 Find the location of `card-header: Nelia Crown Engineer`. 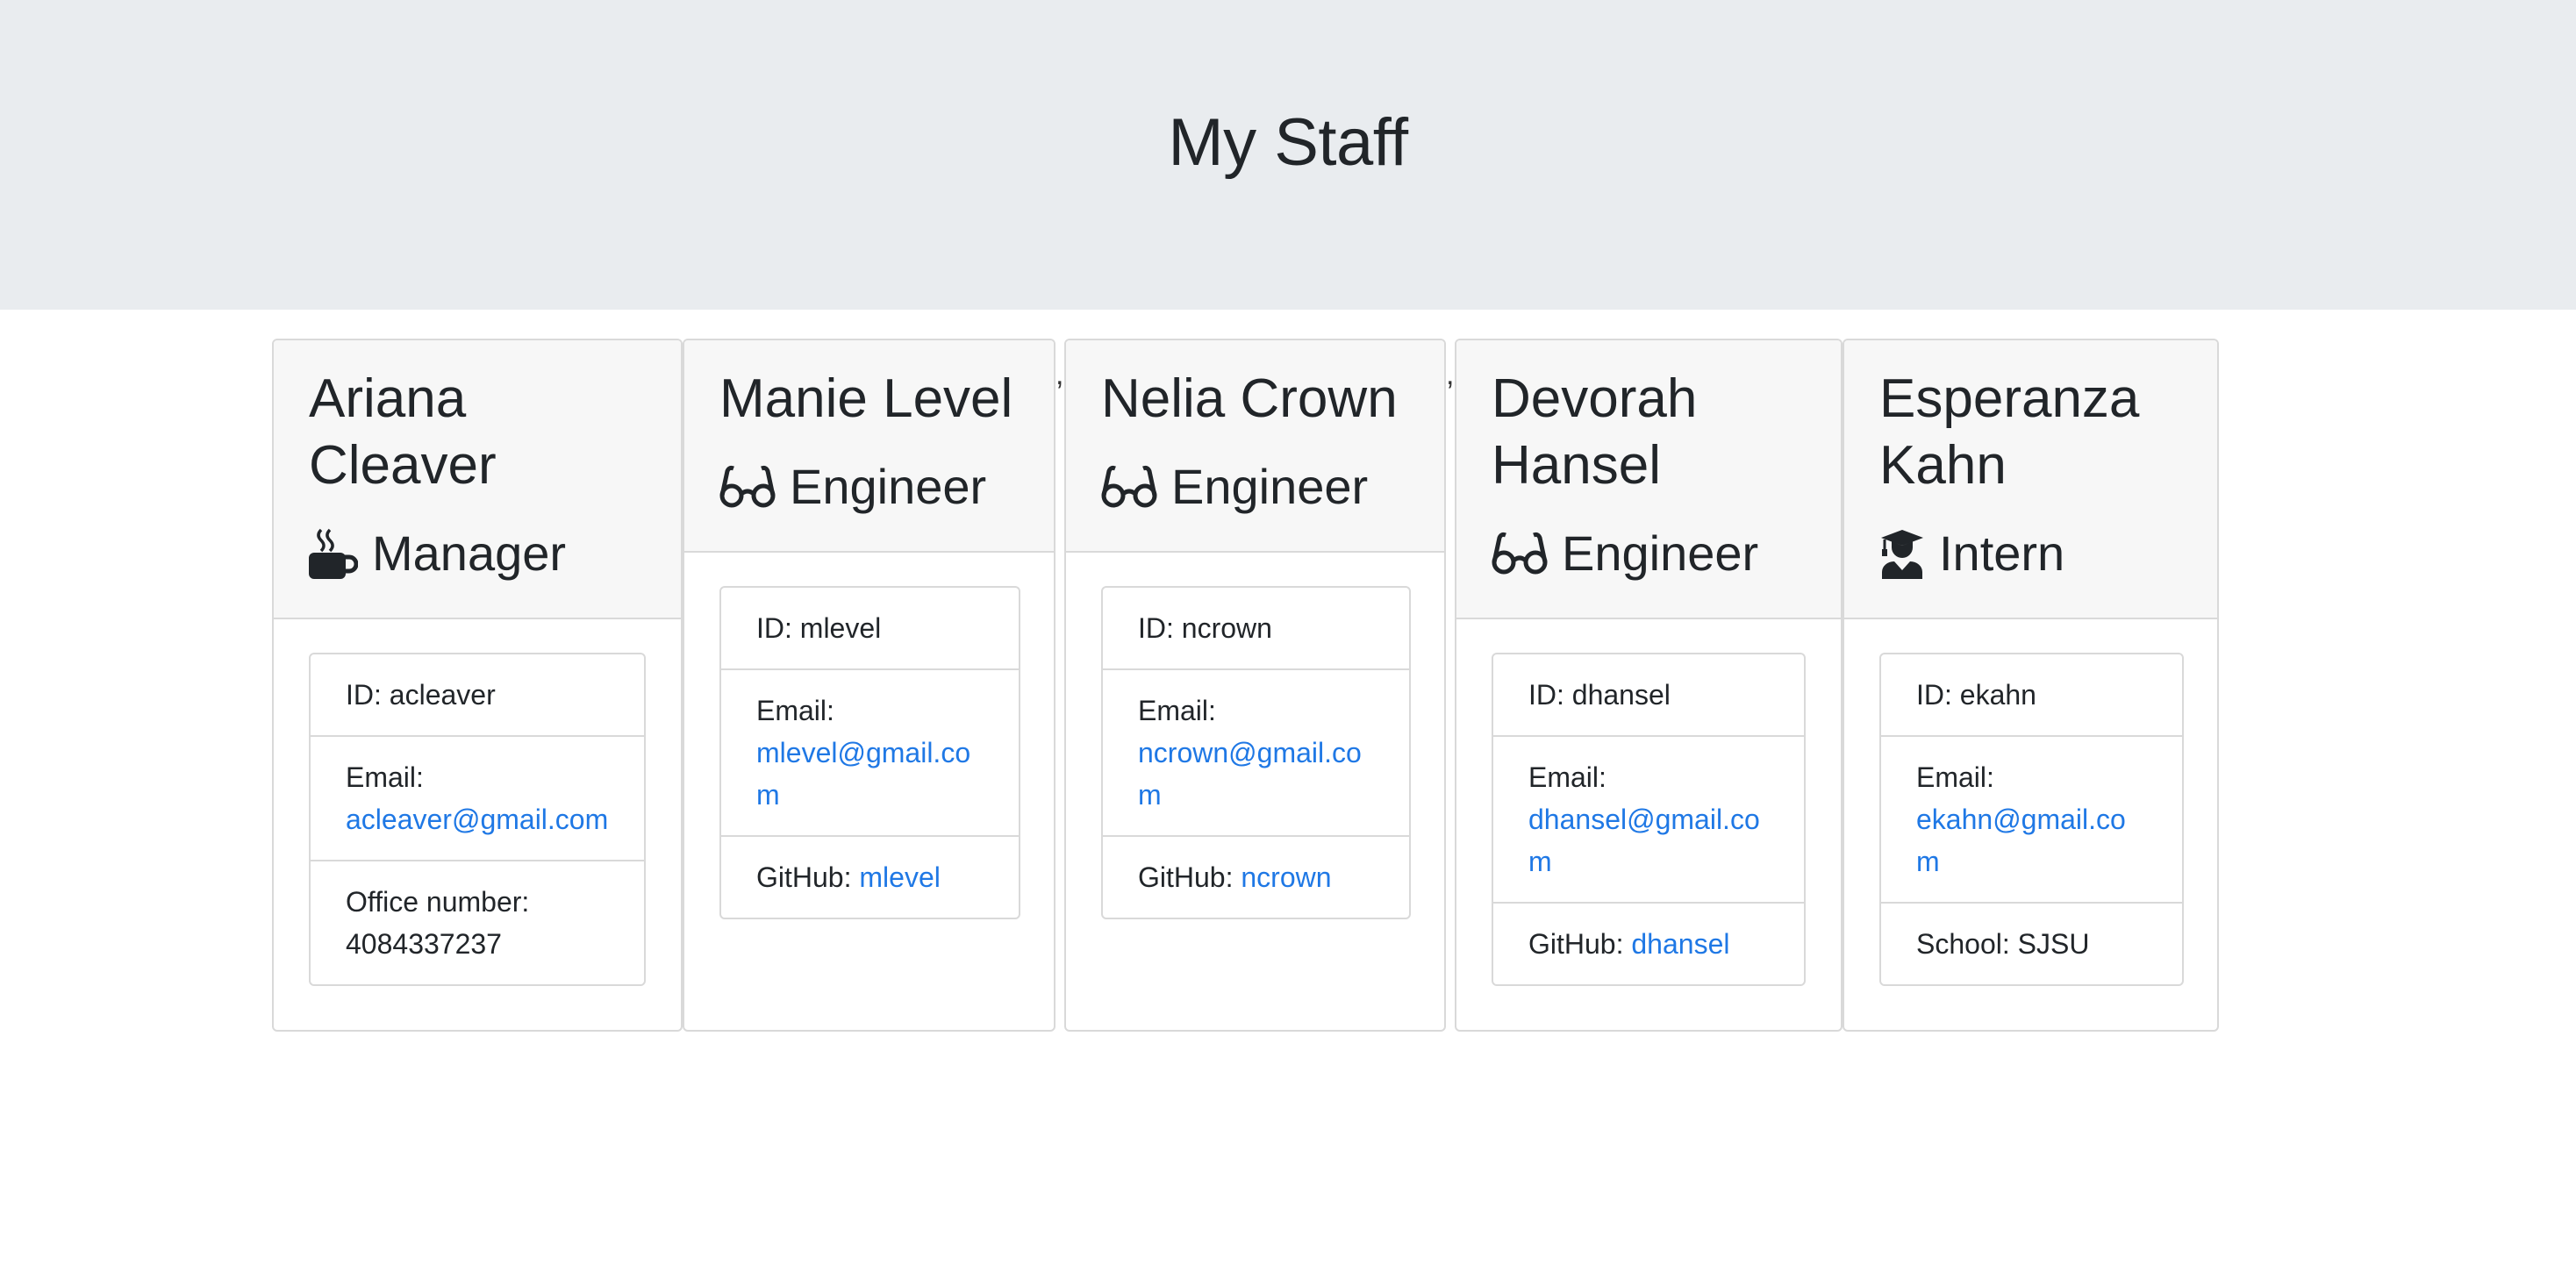

card-header: Nelia Crown Engineer is located at coordinates (1255, 446).